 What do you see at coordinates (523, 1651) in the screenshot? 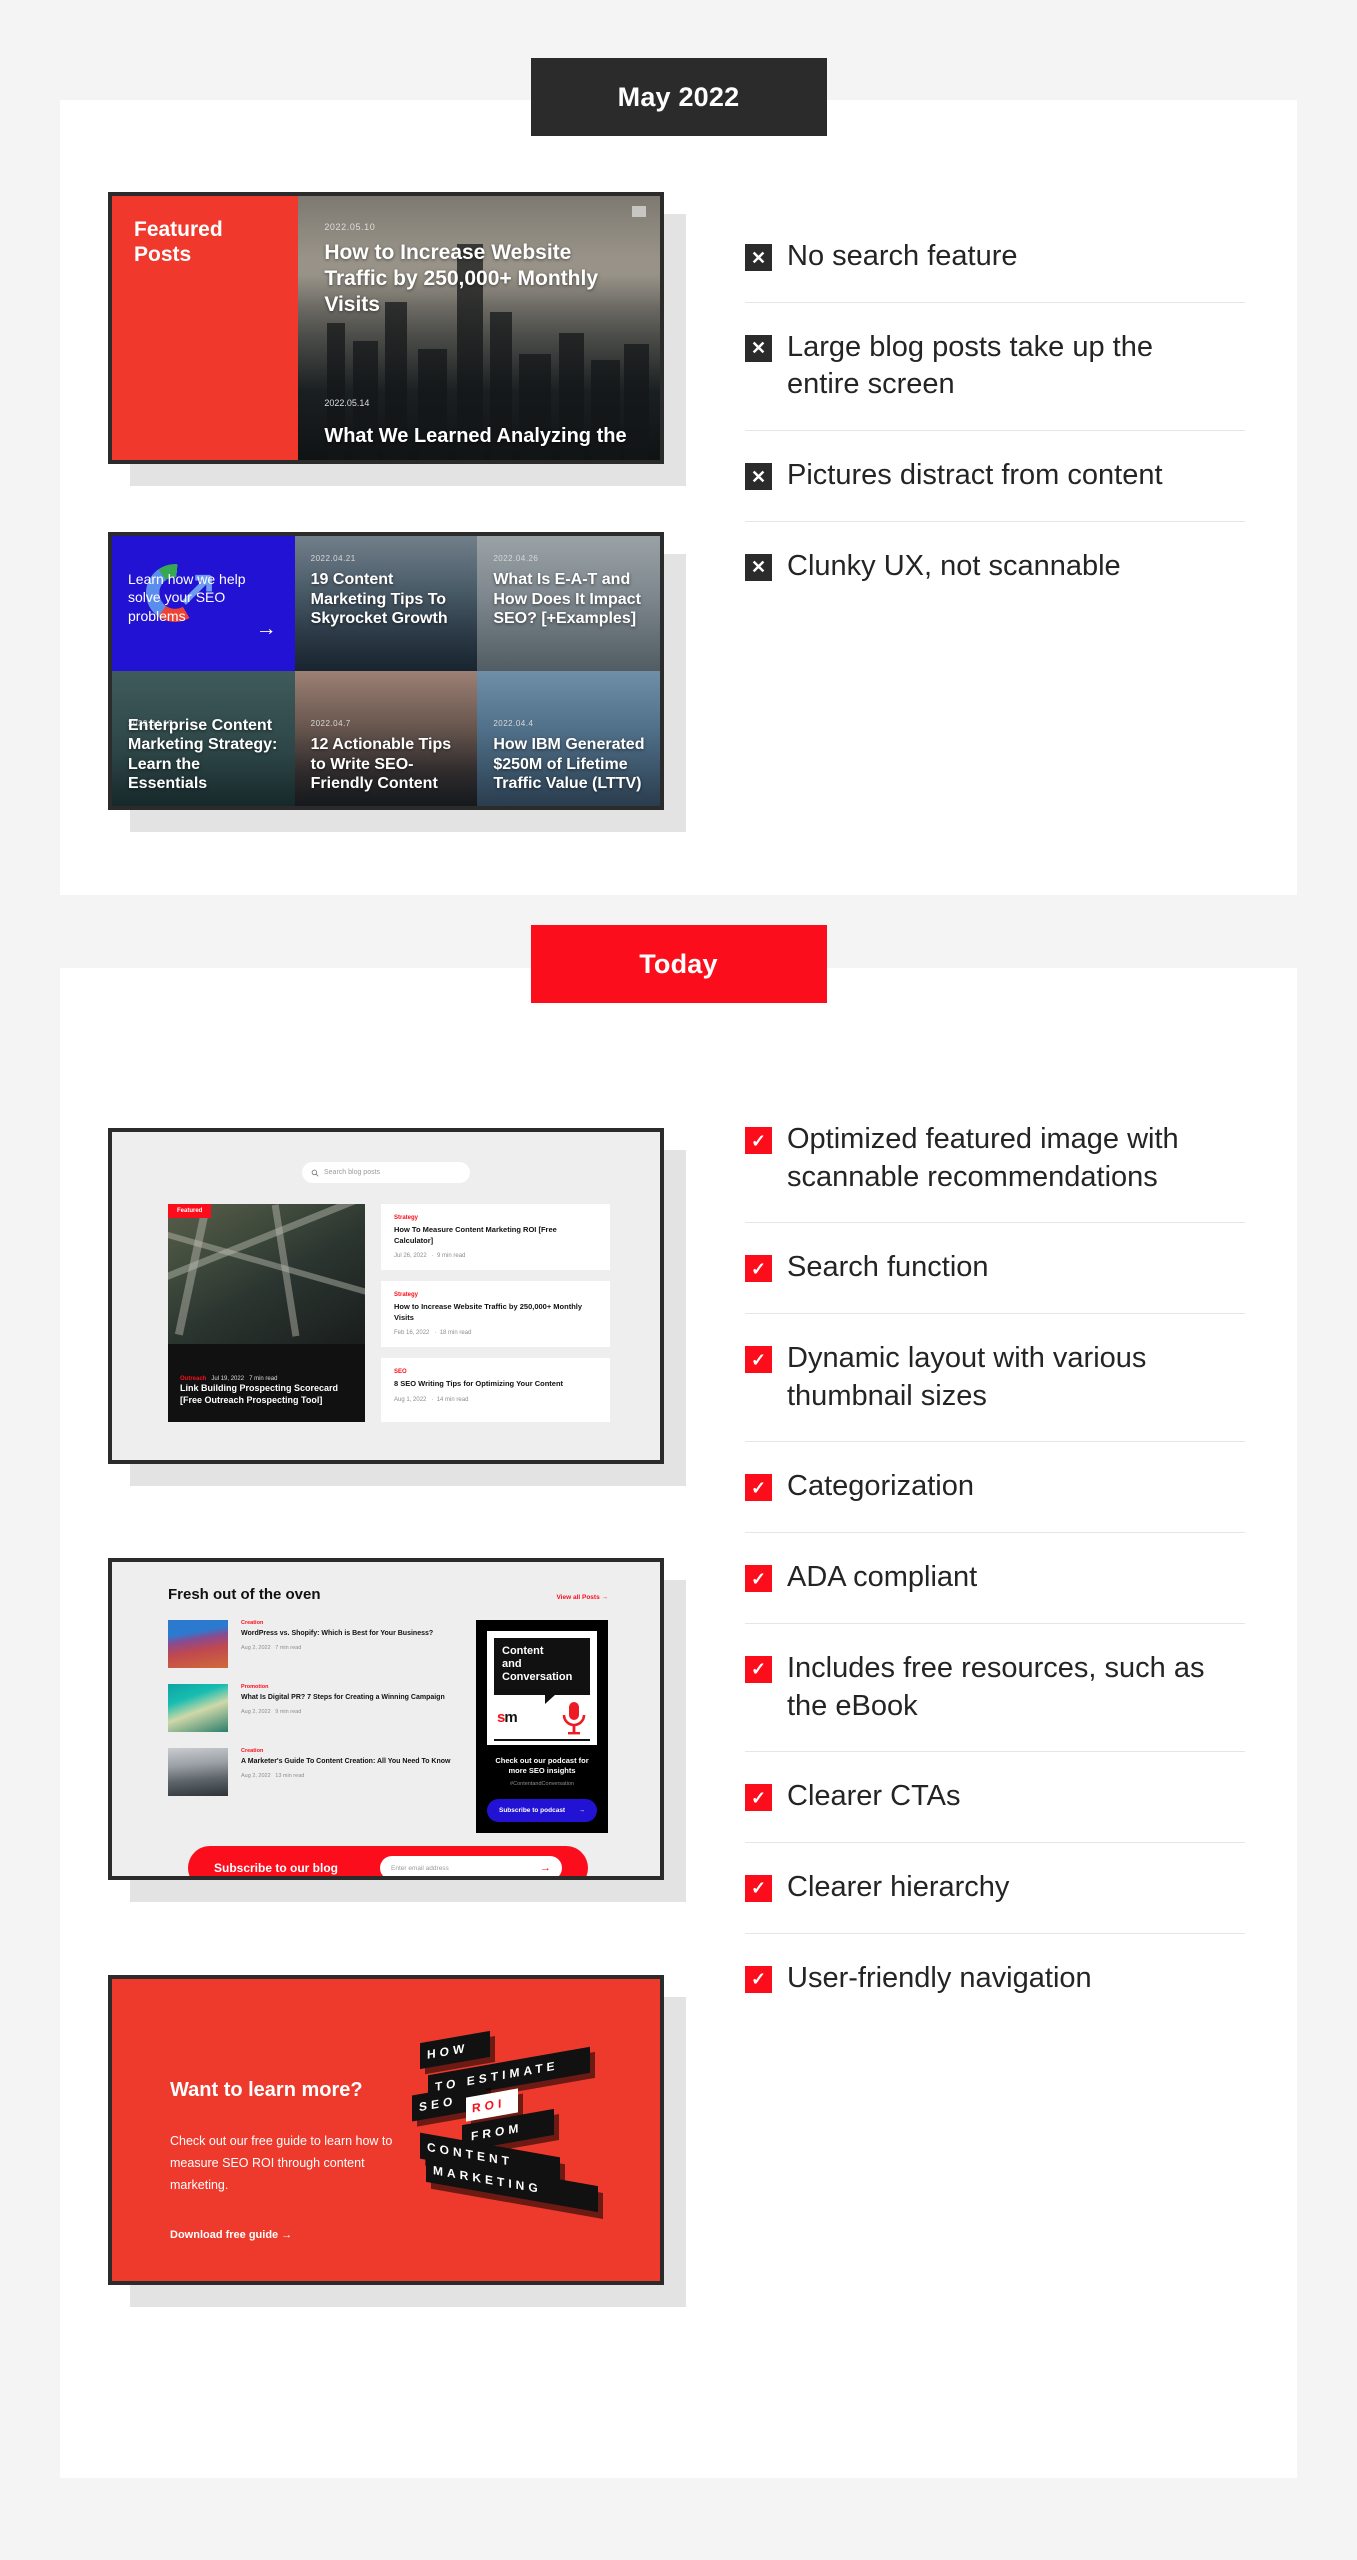
I see `podcast-title-line1: Content` at bounding box center [523, 1651].